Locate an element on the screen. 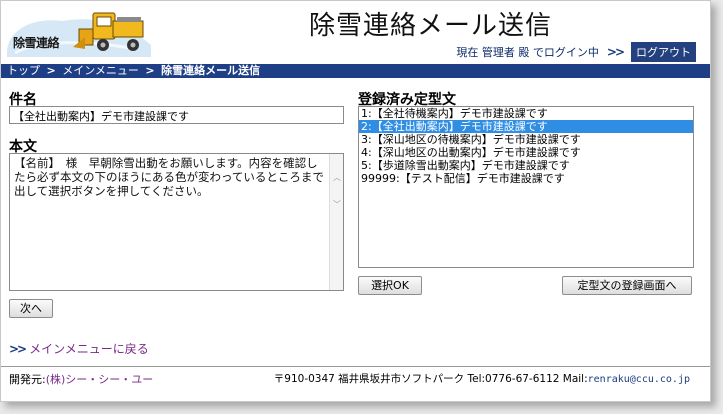 This screenshot has width=723, height=414. page-title: 除雪連絡メール送信 is located at coordinates (431, 26).